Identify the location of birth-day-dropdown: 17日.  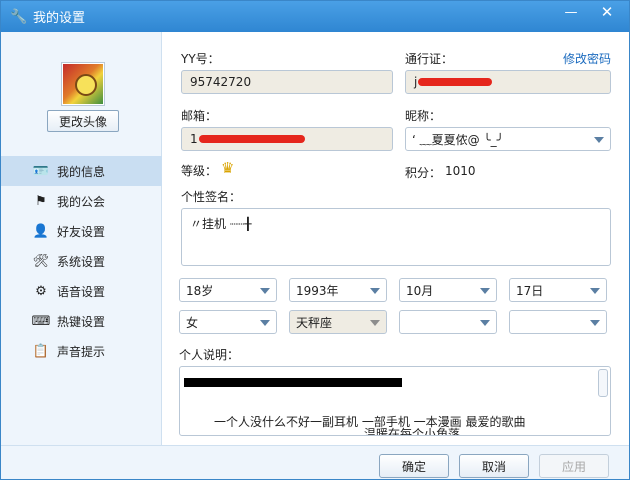
(558, 290).